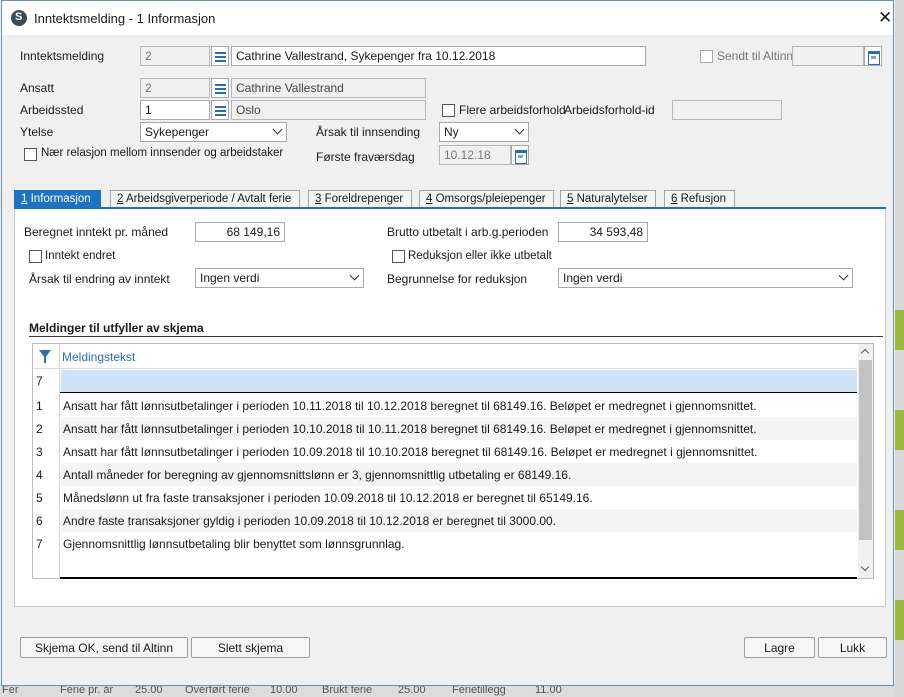 Image resolution: width=904 pixels, height=697 pixels. I want to click on ansatt-label: Ansatt, so click(37, 88).